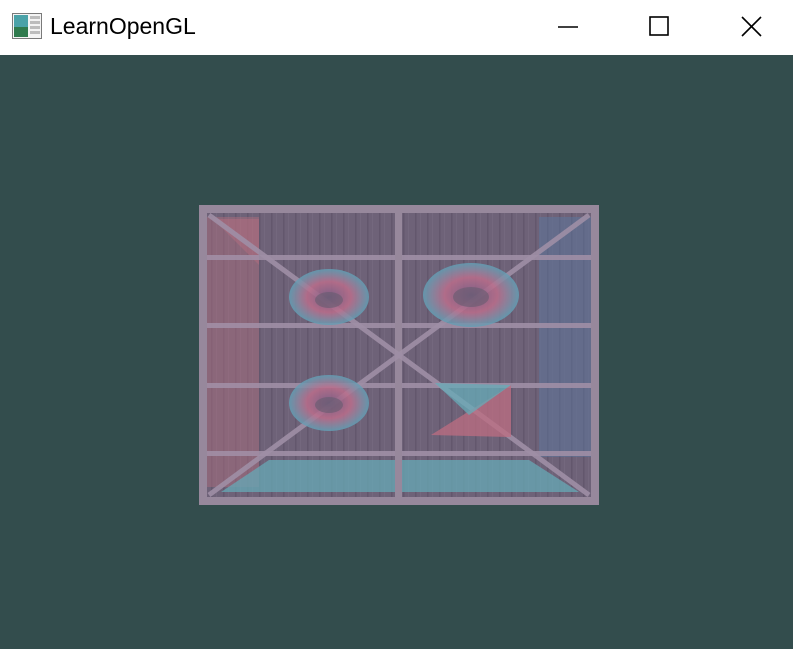  What do you see at coordinates (659, 27) in the screenshot?
I see `maximize-button` at bounding box center [659, 27].